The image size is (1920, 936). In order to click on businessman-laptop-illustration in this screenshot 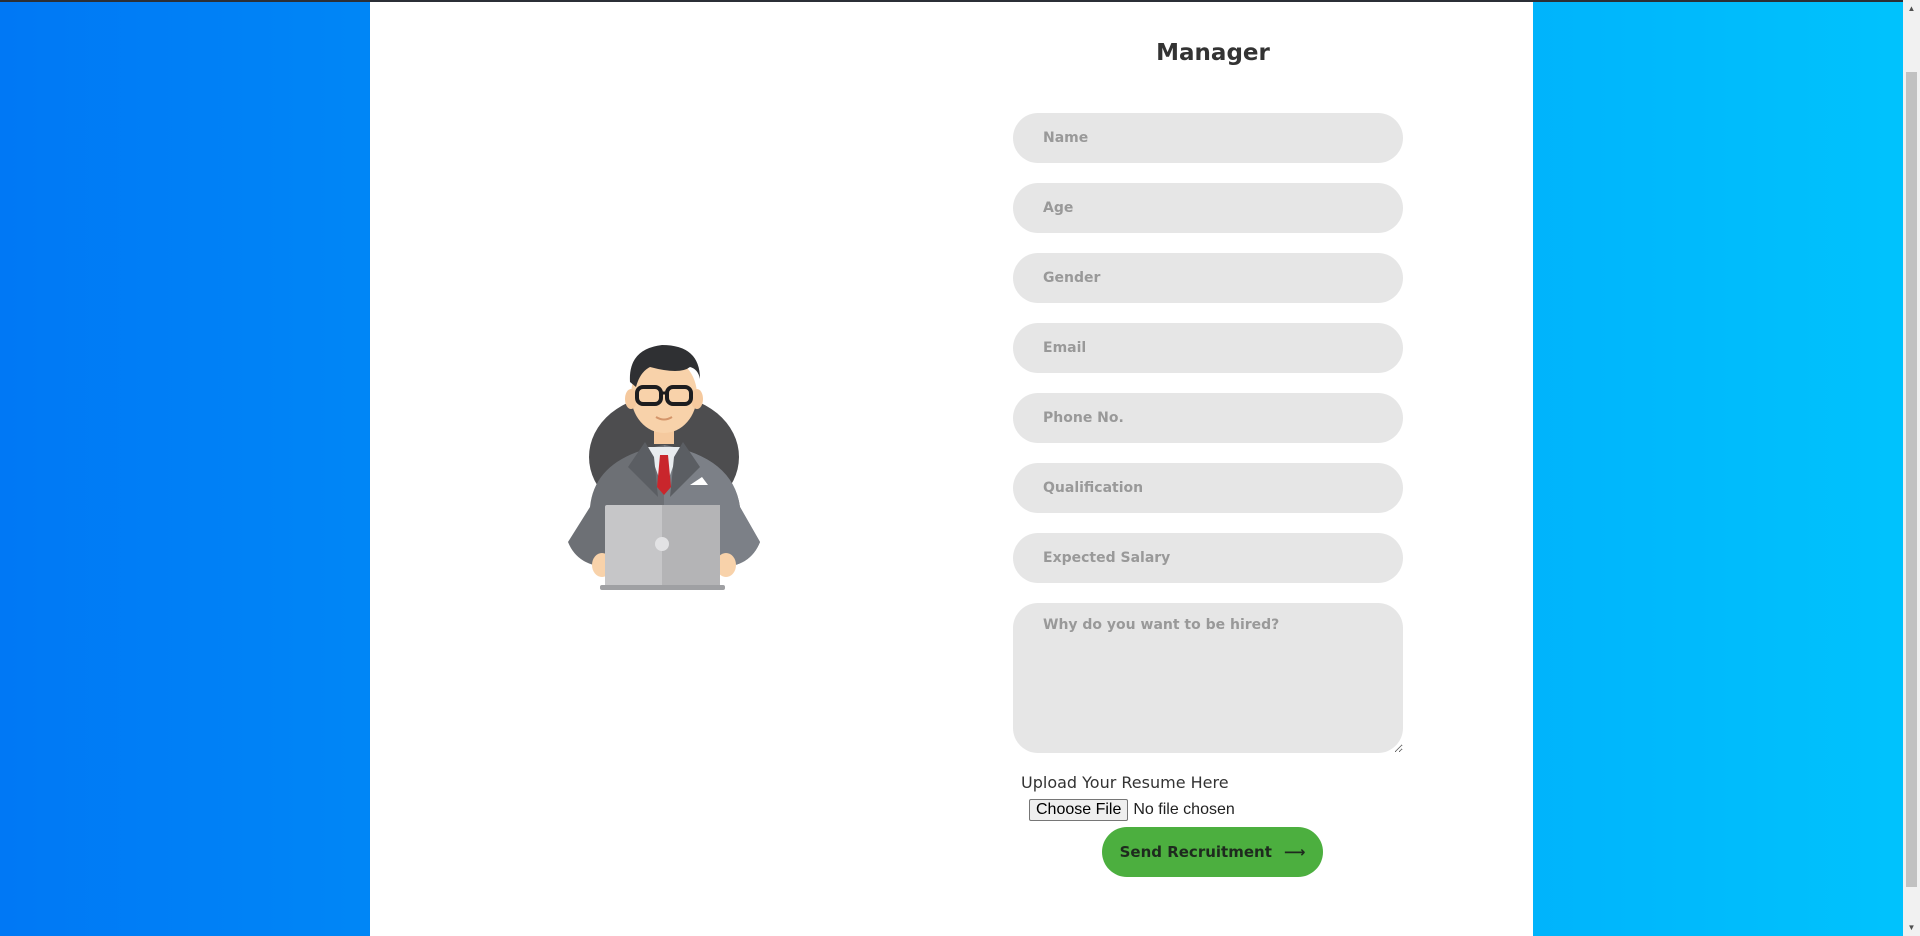, I will do `click(664, 467)`.